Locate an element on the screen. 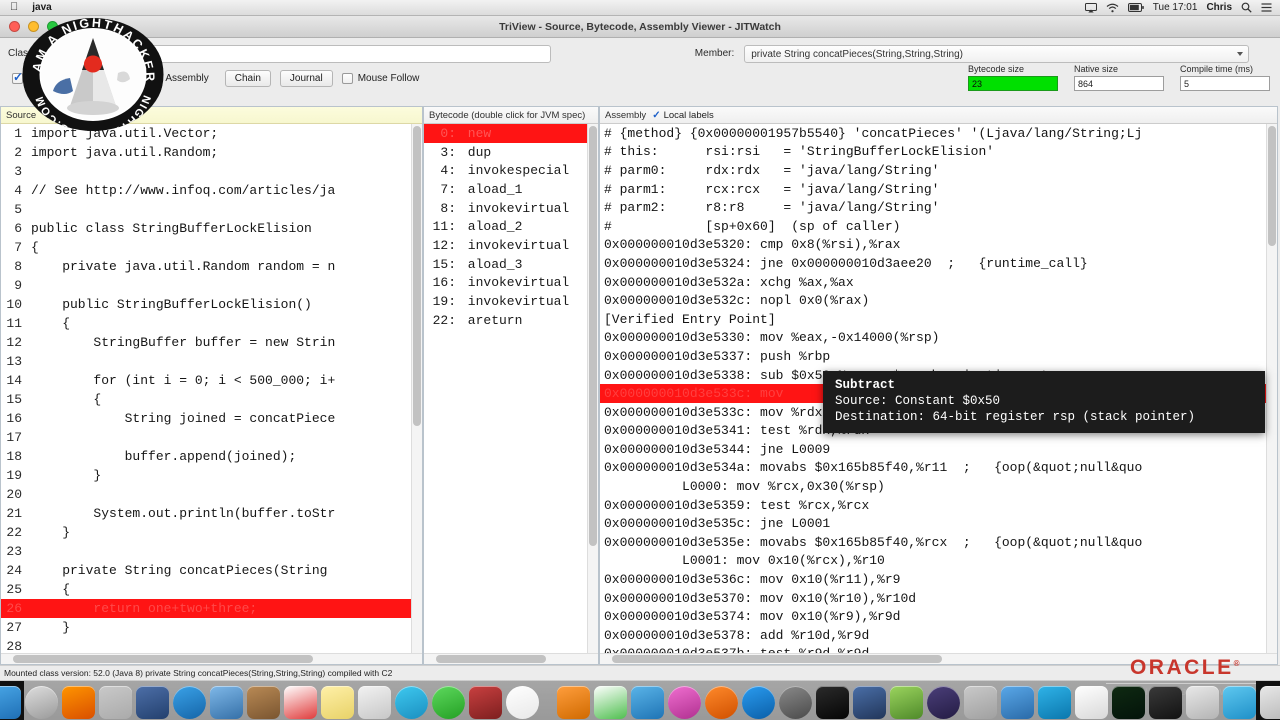 Image resolution: width=1280 pixels, height=720 pixels. source-line: 8 private java.util.Random random = n is located at coordinates (211, 266).